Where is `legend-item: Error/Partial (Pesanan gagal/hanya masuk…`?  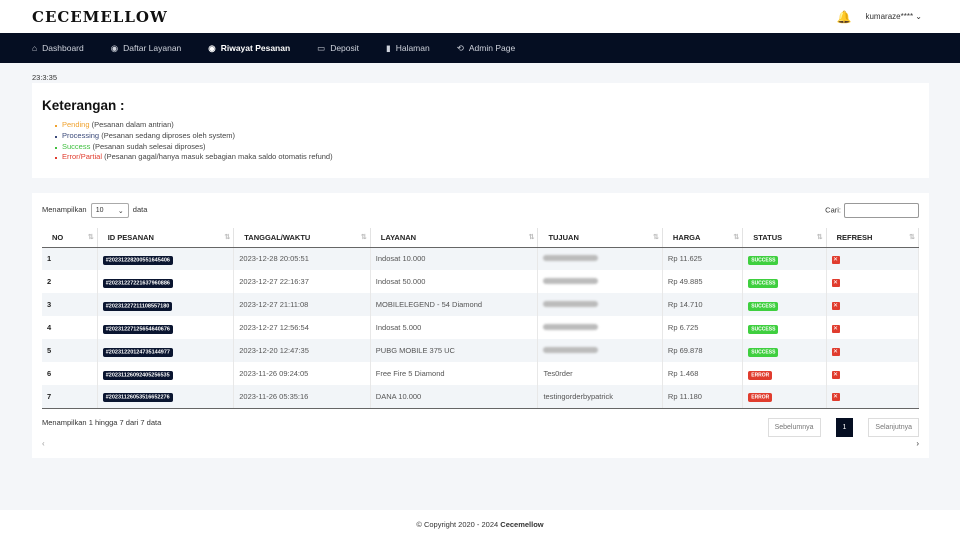 legend-item: Error/Partial (Pesanan gagal/hanya masuk… is located at coordinates (480, 157).